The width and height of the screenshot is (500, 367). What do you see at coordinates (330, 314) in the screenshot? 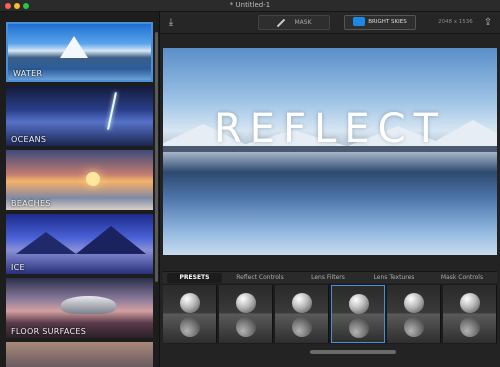
I see `preset-thumbnail-strip` at bounding box center [330, 314].